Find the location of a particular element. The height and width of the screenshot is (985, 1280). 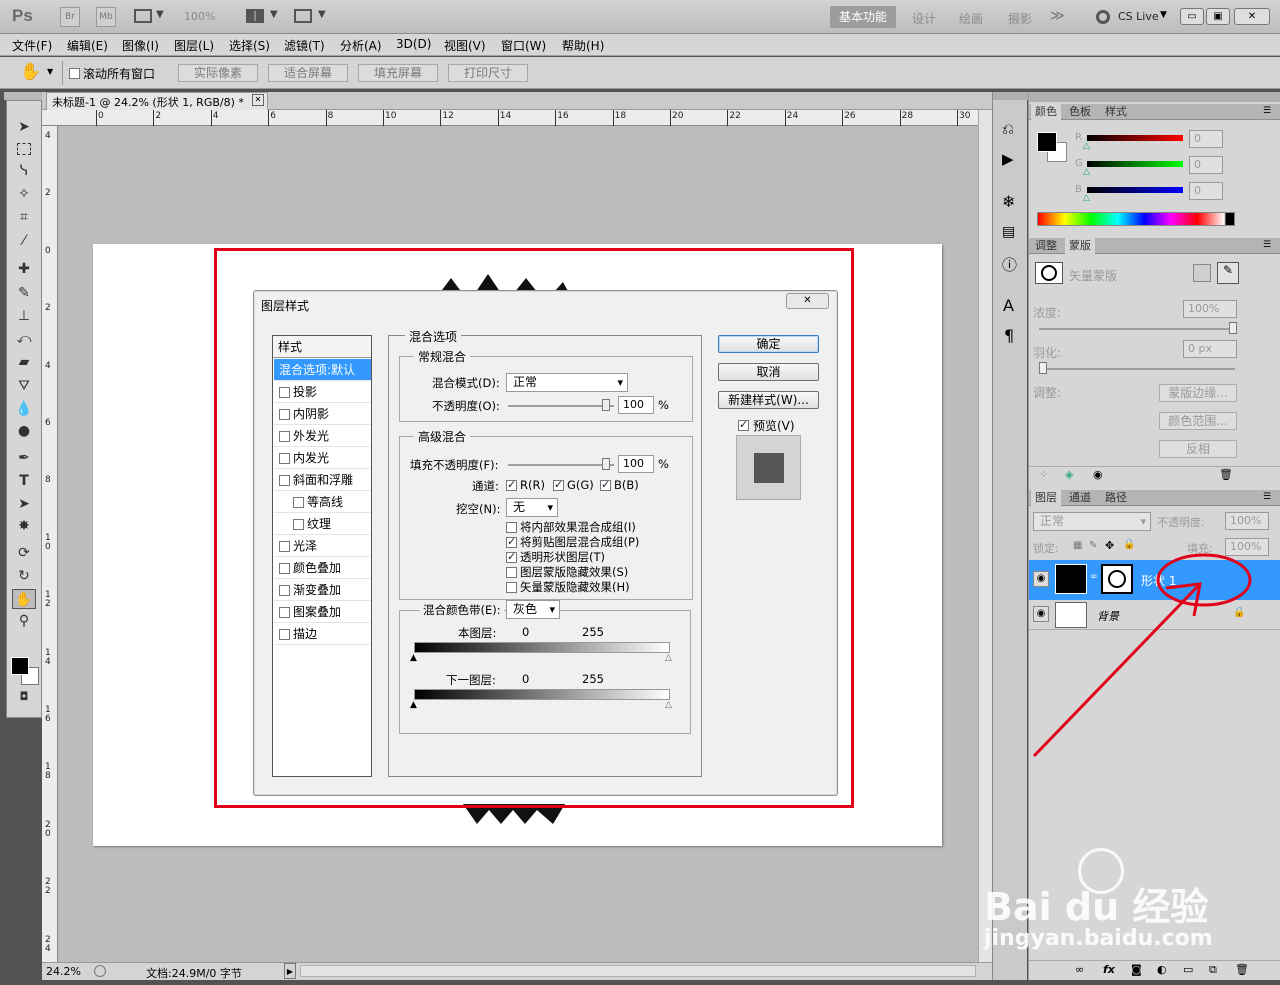

density-field: 100% is located at coordinates (1210, 309).